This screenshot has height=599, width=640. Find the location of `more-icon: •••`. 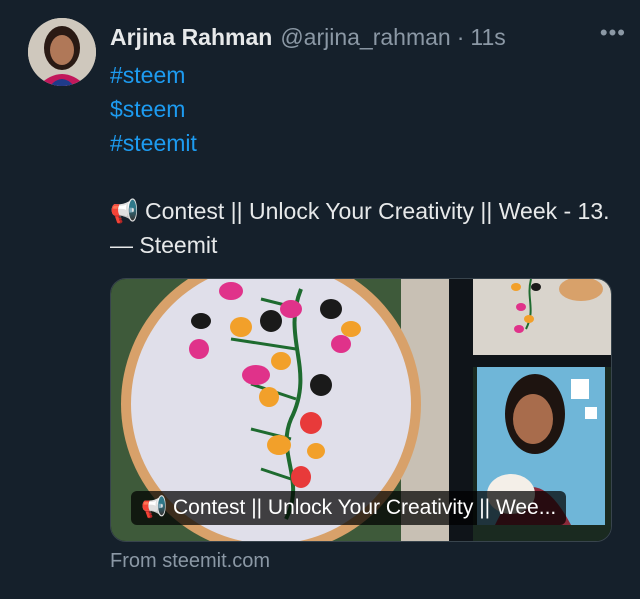

more-icon: ••• is located at coordinates (613, 33).